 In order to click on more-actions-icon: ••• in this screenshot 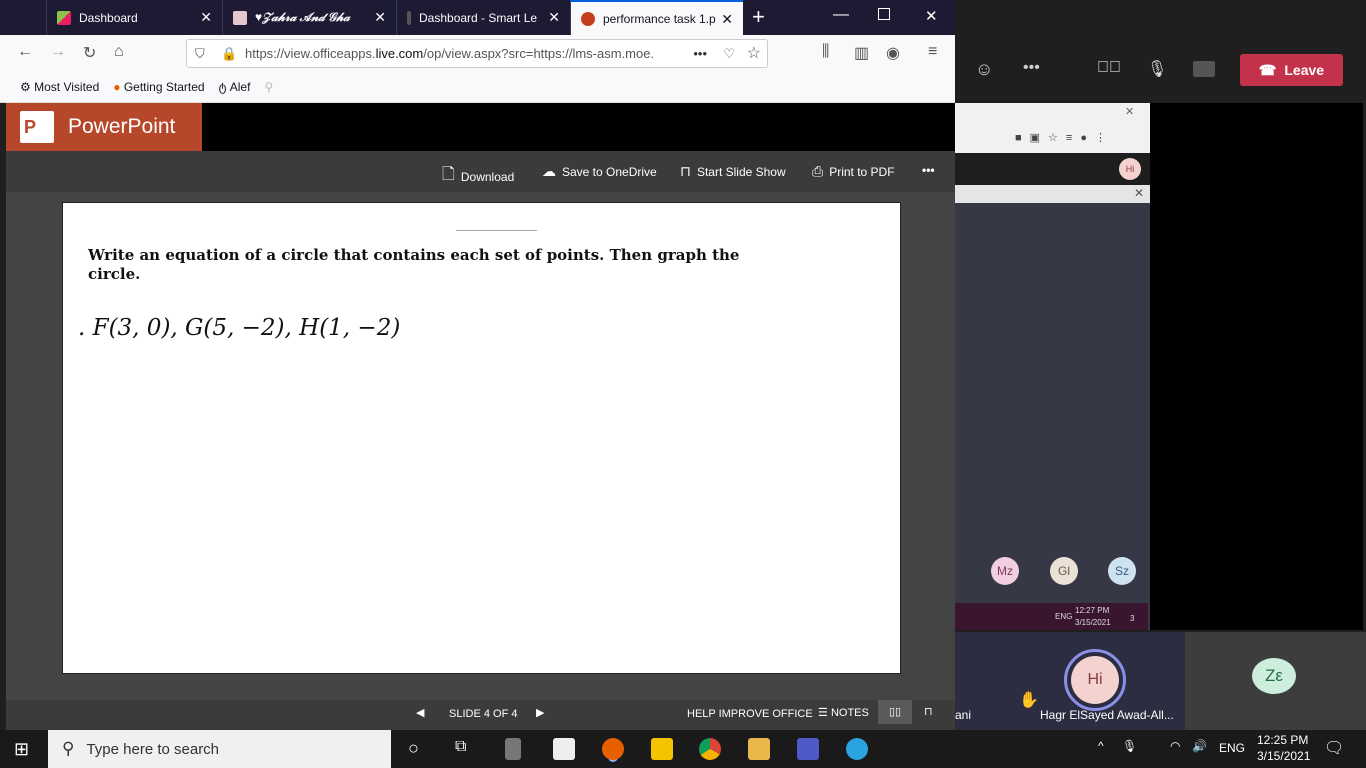, I will do `click(1031, 68)`.